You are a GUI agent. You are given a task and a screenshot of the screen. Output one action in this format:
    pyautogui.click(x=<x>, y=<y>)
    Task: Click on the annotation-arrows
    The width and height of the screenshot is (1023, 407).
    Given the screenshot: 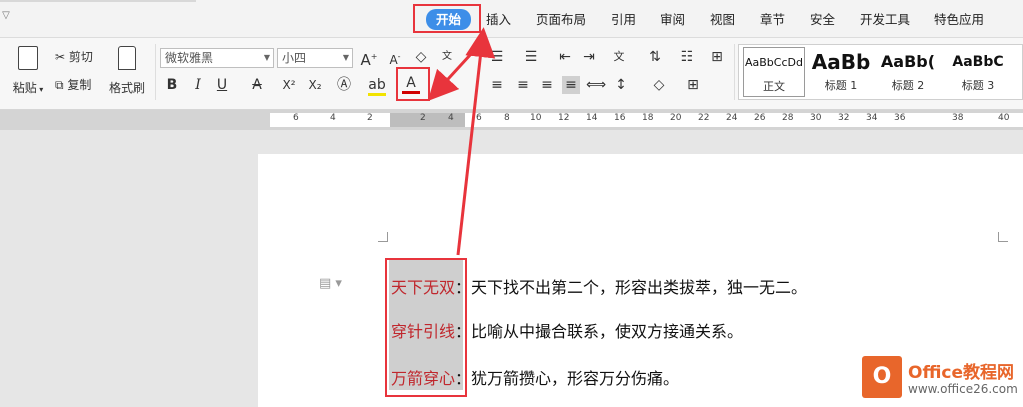 What is the action you would take?
    pyautogui.click(x=461, y=141)
    